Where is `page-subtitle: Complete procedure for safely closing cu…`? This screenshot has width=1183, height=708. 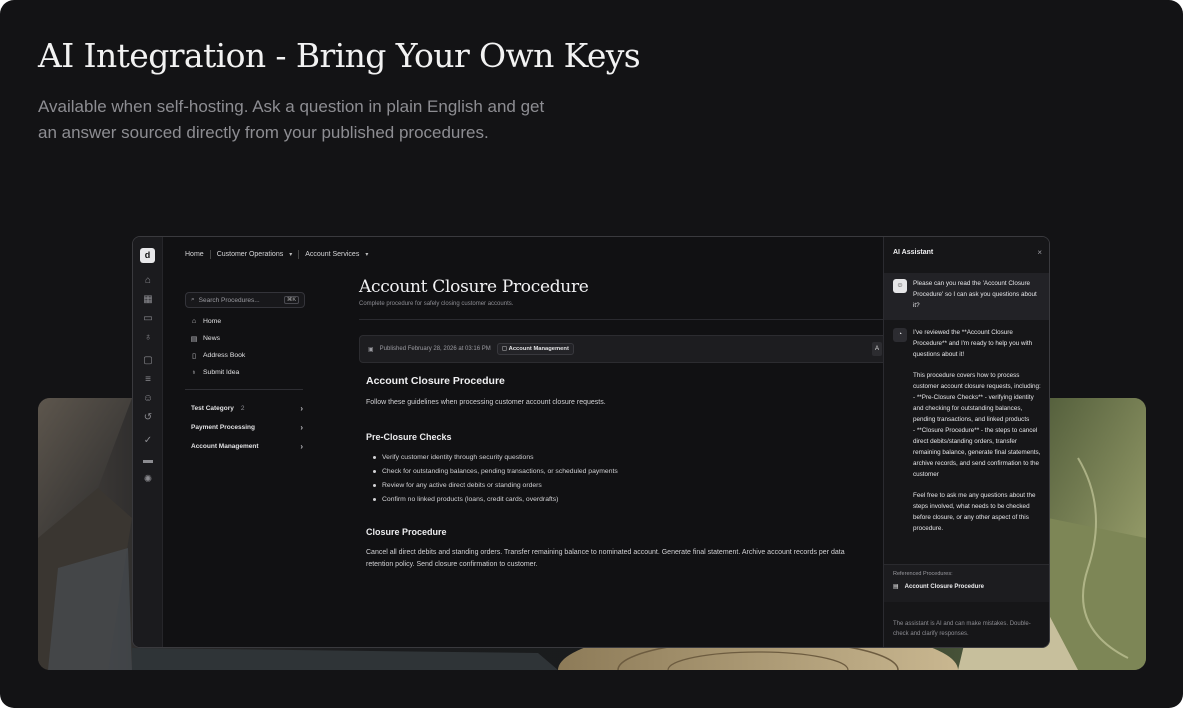
page-subtitle: Complete procedure for safely closing cu… is located at coordinates (436, 304).